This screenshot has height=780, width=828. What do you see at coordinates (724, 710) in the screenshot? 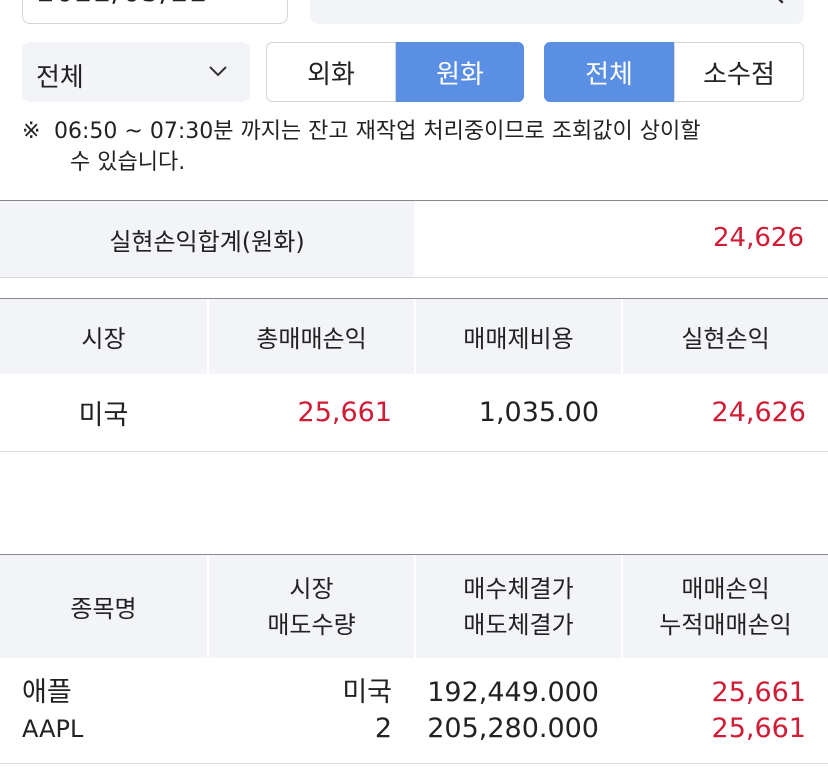
I see `pl-cell: 25,661 25,661` at bounding box center [724, 710].